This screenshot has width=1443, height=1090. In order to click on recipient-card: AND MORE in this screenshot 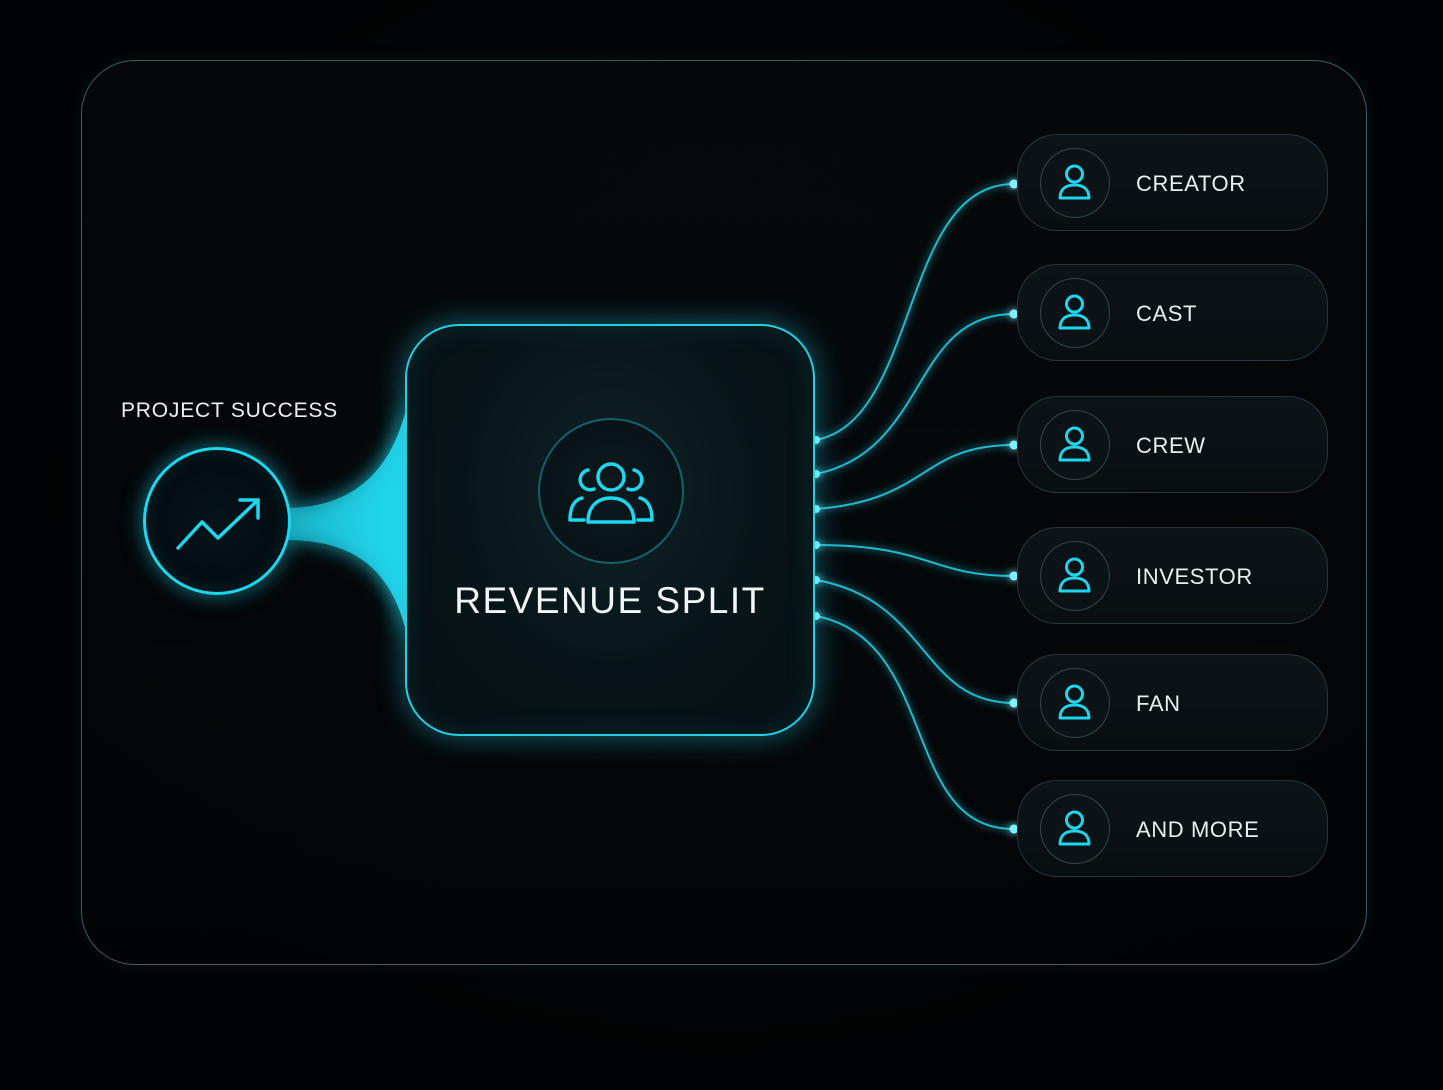, I will do `click(1172, 828)`.